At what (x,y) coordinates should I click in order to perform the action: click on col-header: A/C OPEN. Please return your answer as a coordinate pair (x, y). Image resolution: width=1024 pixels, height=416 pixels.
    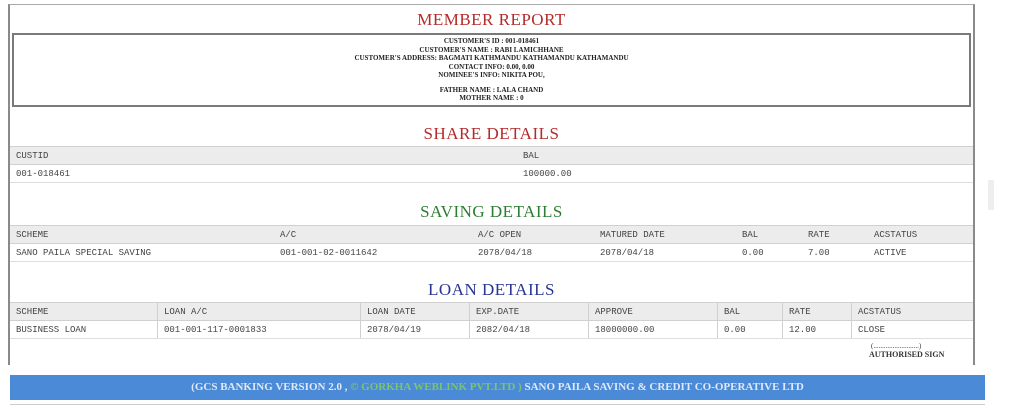
    Looking at the image, I should click on (533, 234).